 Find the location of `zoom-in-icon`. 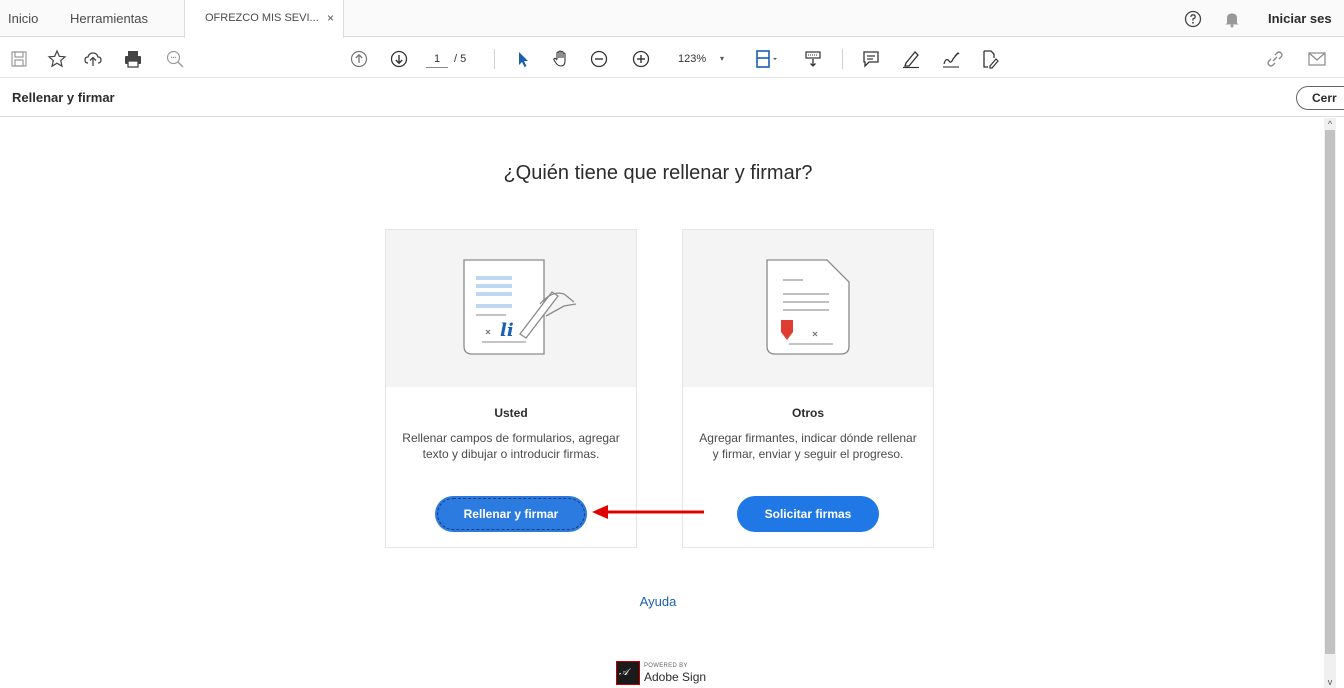

zoom-in-icon is located at coordinates (641, 59).